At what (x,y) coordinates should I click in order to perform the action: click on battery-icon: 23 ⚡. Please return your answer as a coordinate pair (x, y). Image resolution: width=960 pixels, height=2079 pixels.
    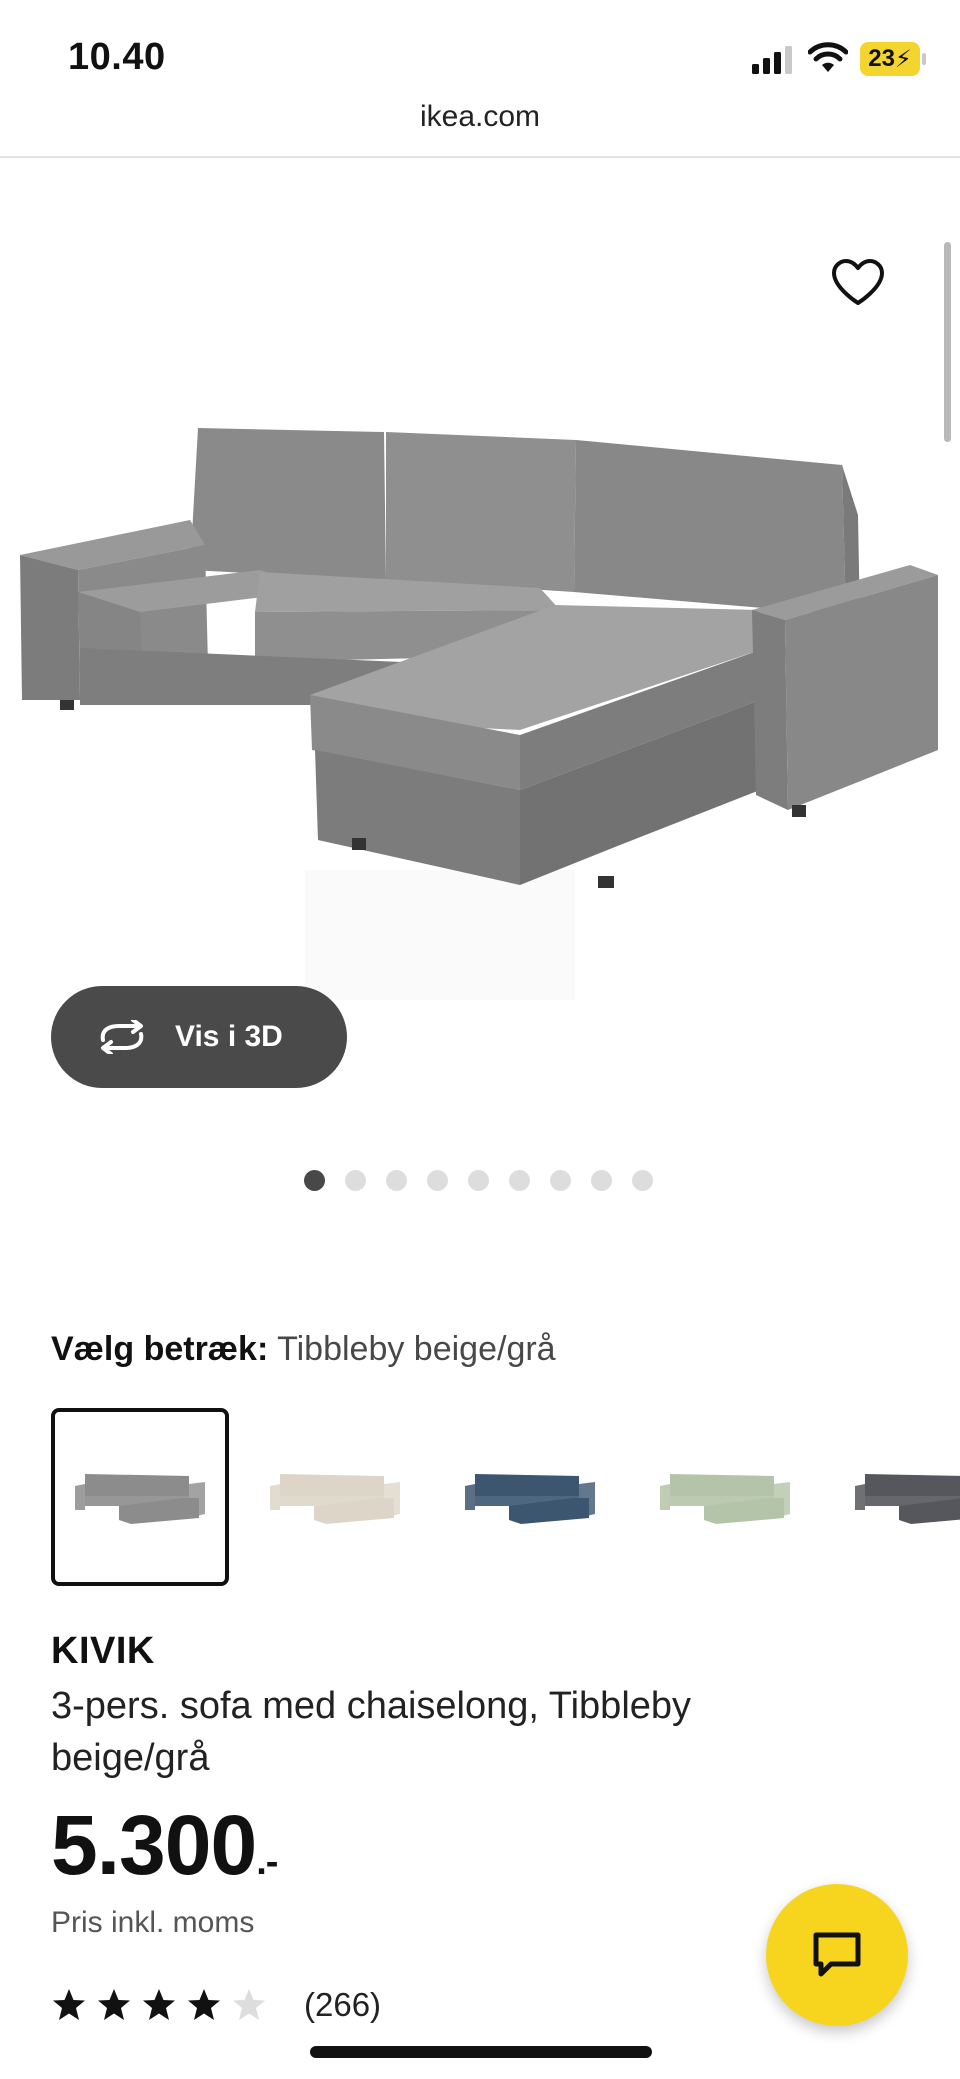
    Looking at the image, I should click on (890, 59).